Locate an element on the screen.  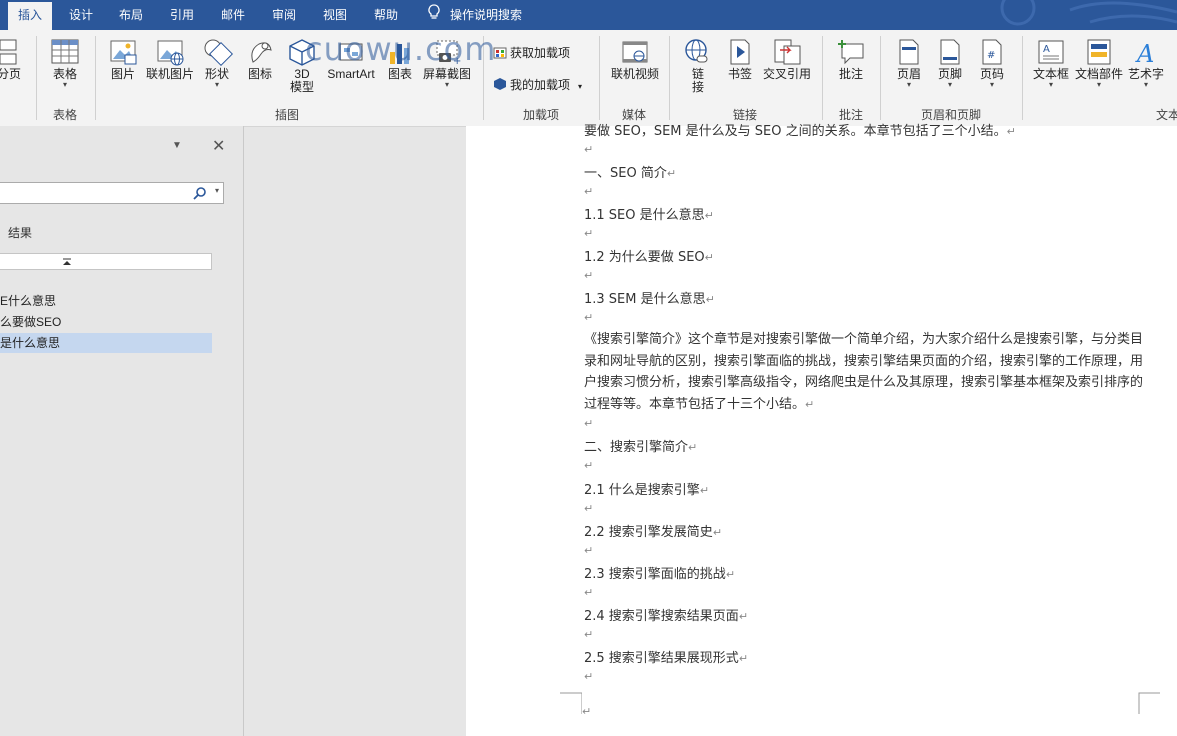
doc-text: 2.4 搜索引擎搜索结果页面 is located at coordinates (661, 616).